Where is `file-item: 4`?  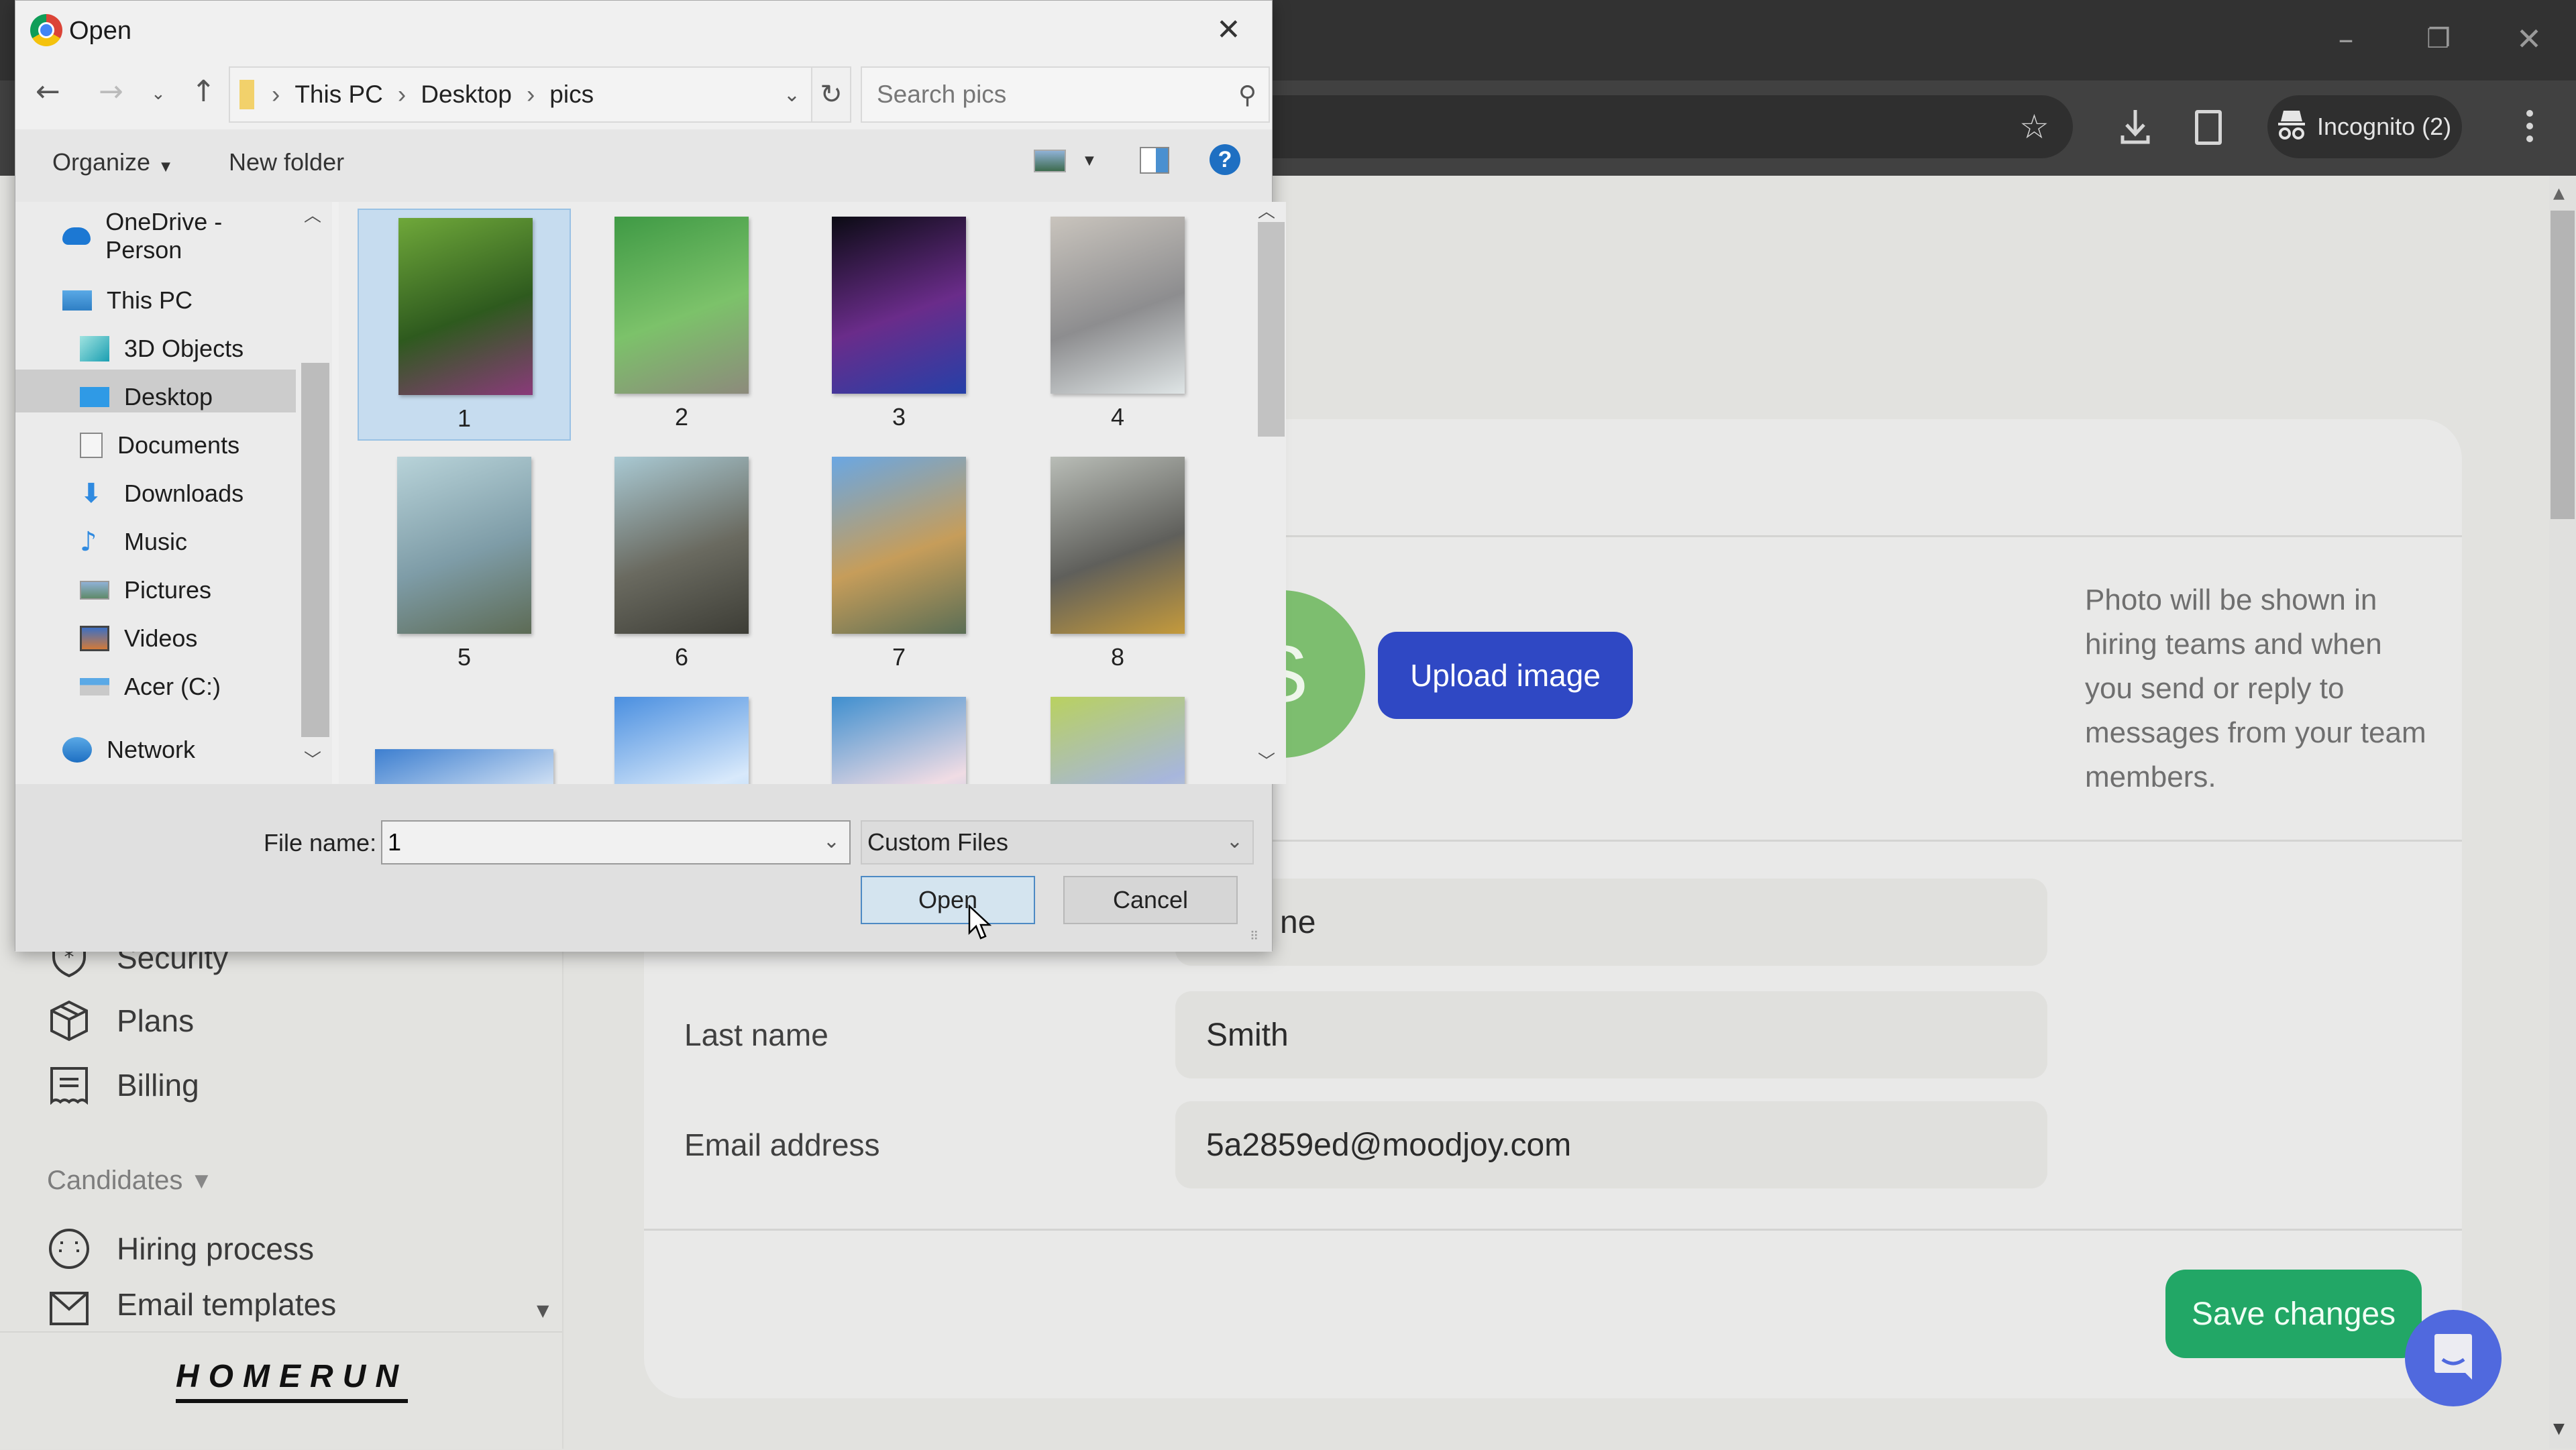 file-item: 4 is located at coordinates (1117, 325).